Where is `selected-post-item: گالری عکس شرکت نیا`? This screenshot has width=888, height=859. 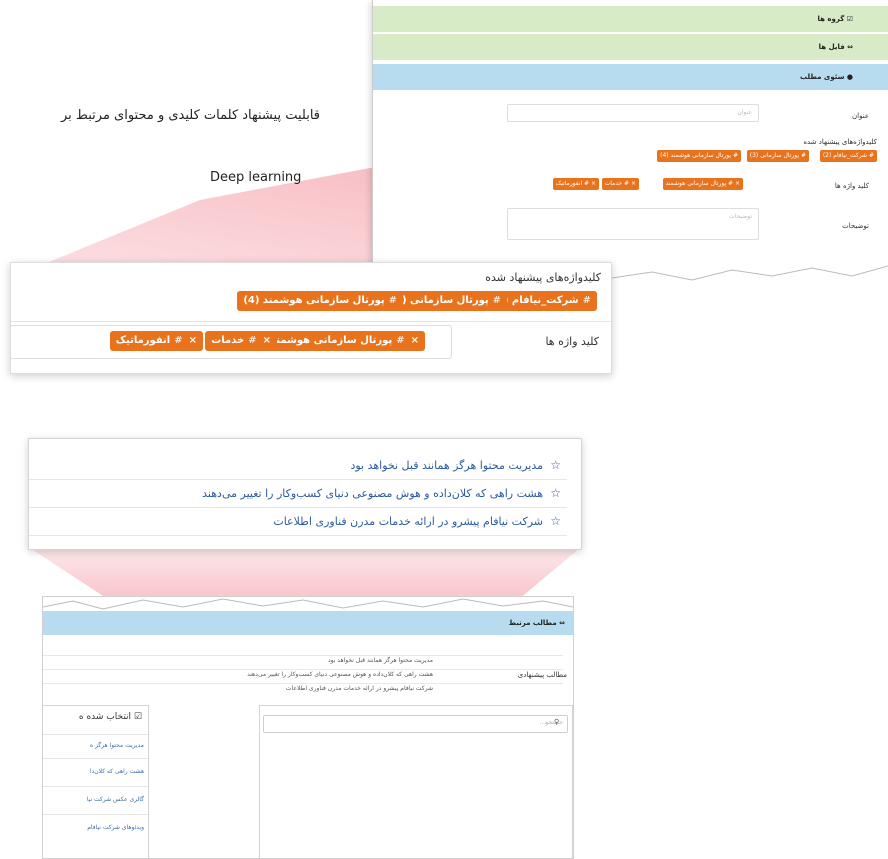 selected-post-item: گالری عکس شرکت نیا is located at coordinates (115, 799).